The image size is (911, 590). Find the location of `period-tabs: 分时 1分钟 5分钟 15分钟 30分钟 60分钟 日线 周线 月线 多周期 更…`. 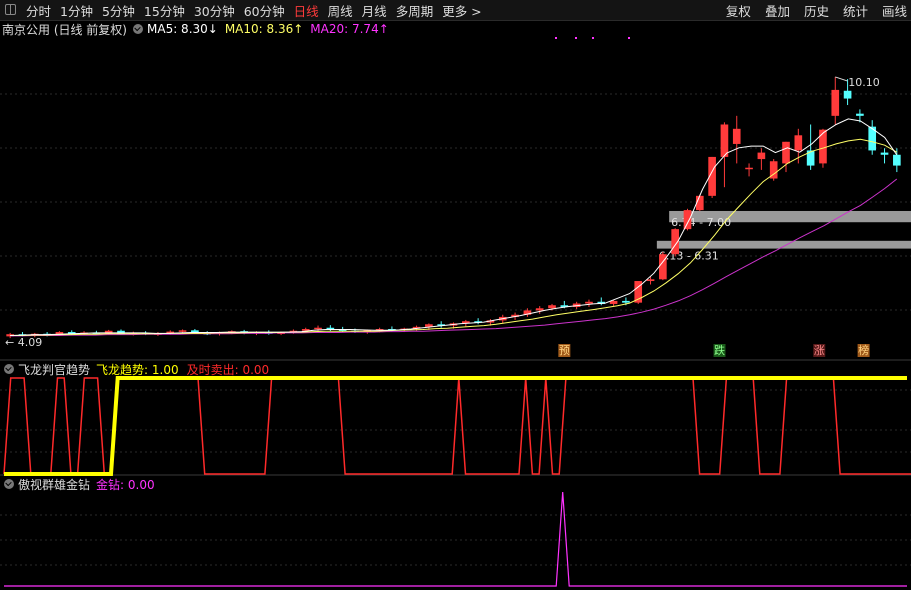

period-tabs: 分时 1分钟 5分钟 15分钟 30分钟 60分钟 日线 周线 月线 多周期 更… is located at coordinates (258, 10).